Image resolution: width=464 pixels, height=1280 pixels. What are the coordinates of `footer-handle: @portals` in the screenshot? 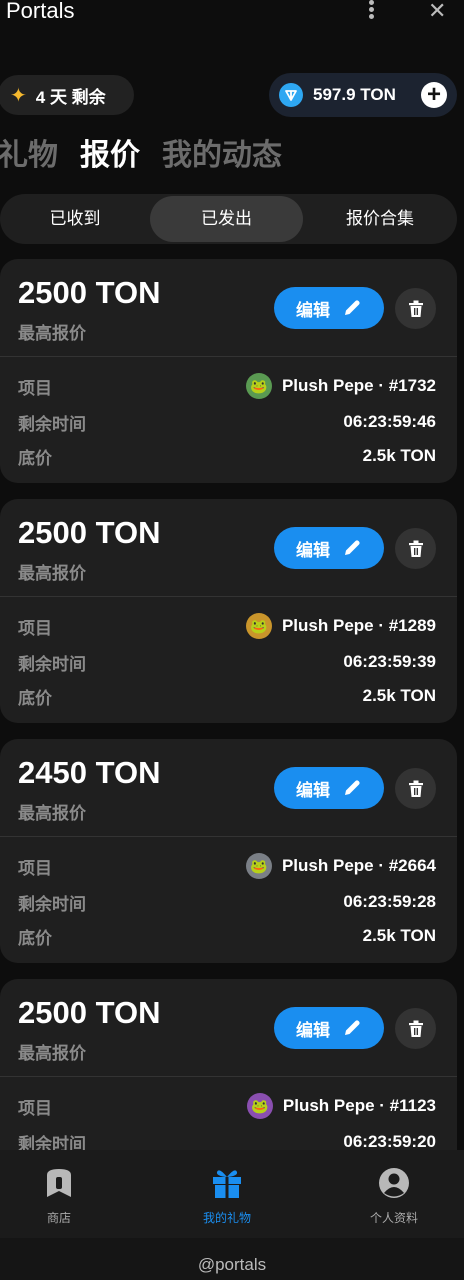 It's located at (232, 1259).